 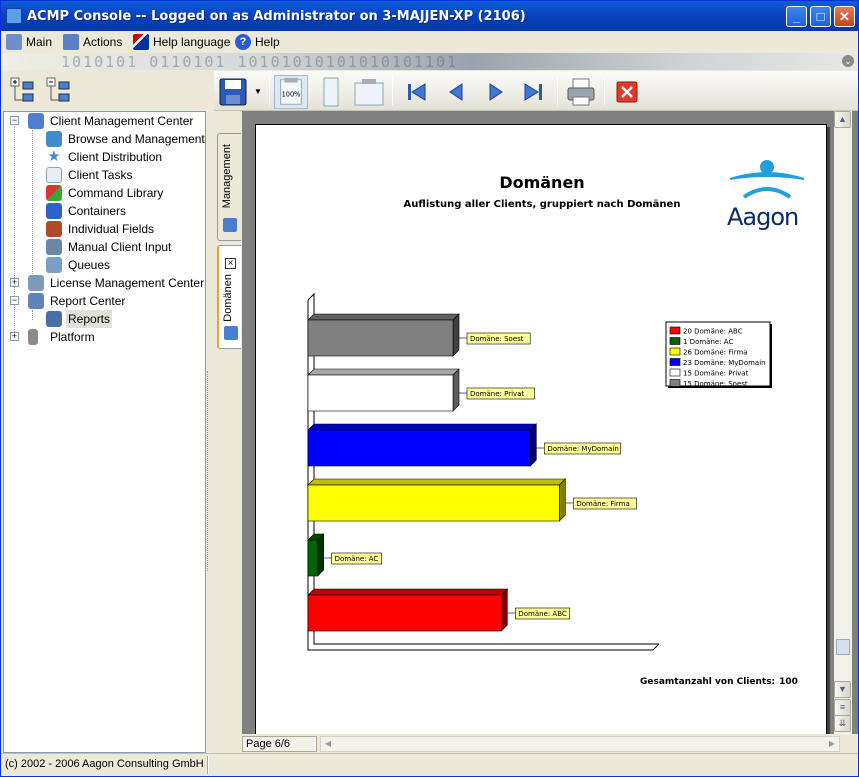 I want to click on legend-label: 20 Domäne: ABC, so click(x=713, y=332).